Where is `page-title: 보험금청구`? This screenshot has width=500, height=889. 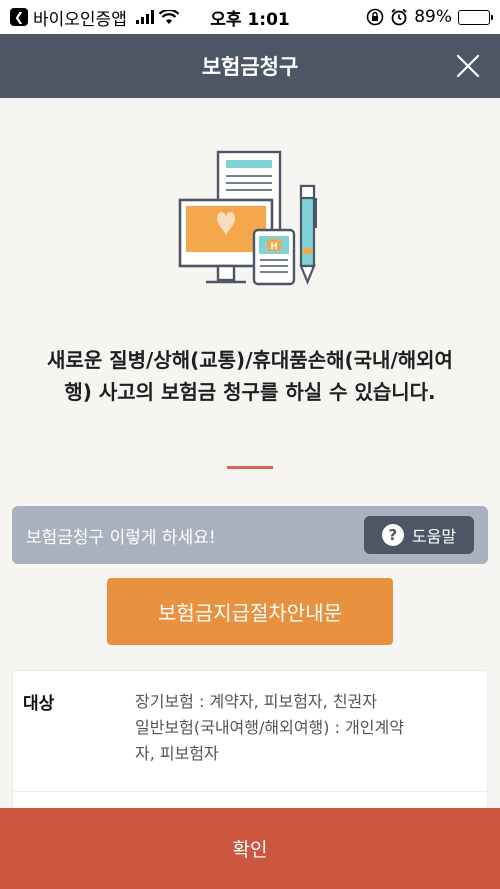
page-title: 보험금청구 is located at coordinates (250, 67).